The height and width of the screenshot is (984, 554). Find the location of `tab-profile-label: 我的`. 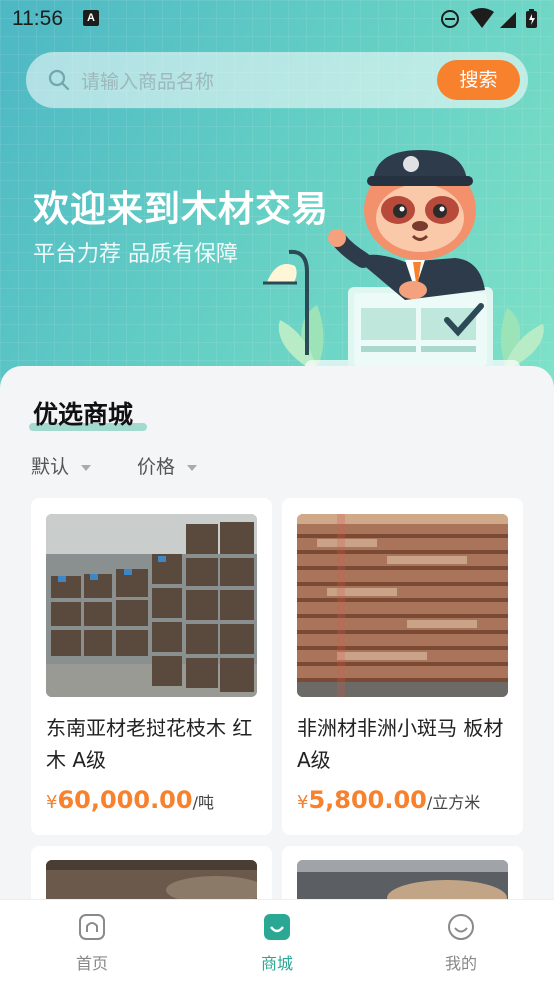

tab-profile-label: 我的 is located at coordinates (460, 963).